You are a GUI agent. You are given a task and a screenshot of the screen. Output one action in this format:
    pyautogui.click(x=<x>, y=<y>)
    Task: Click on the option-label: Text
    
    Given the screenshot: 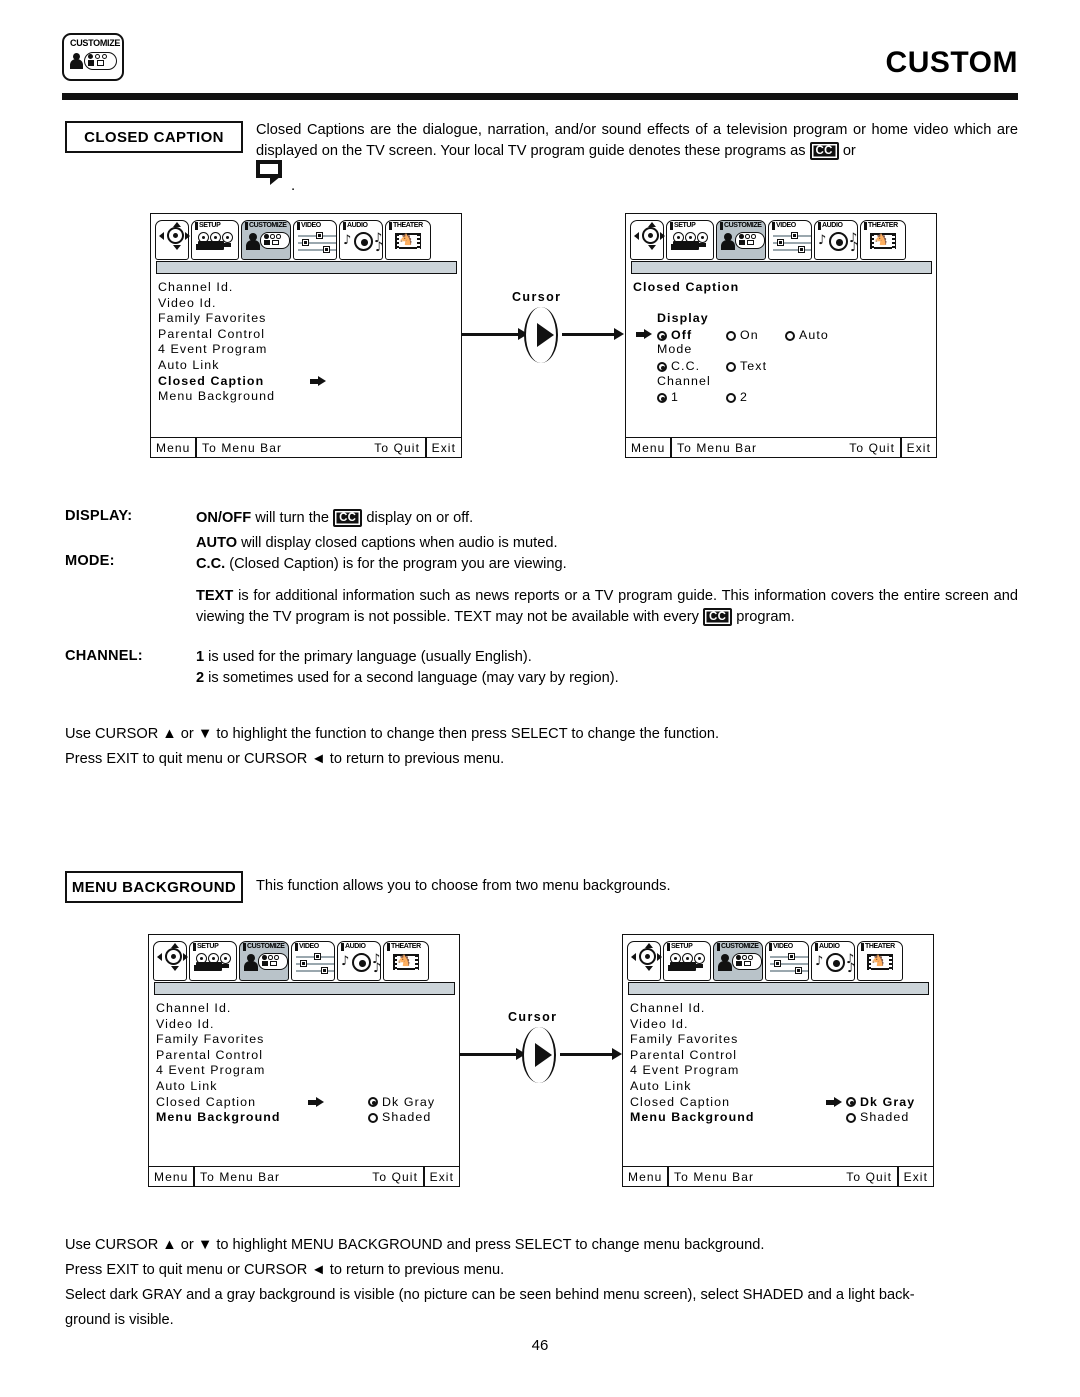 What is the action you would take?
    pyautogui.click(x=754, y=365)
    